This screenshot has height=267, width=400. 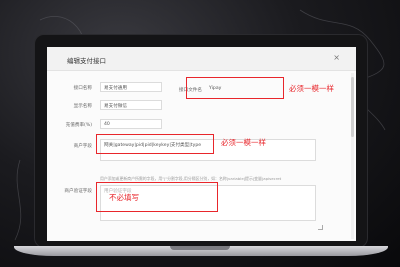 What do you see at coordinates (124, 197) in the screenshot?
I see `annotation-not-required: 不必填写` at bounding box center [124, 197].